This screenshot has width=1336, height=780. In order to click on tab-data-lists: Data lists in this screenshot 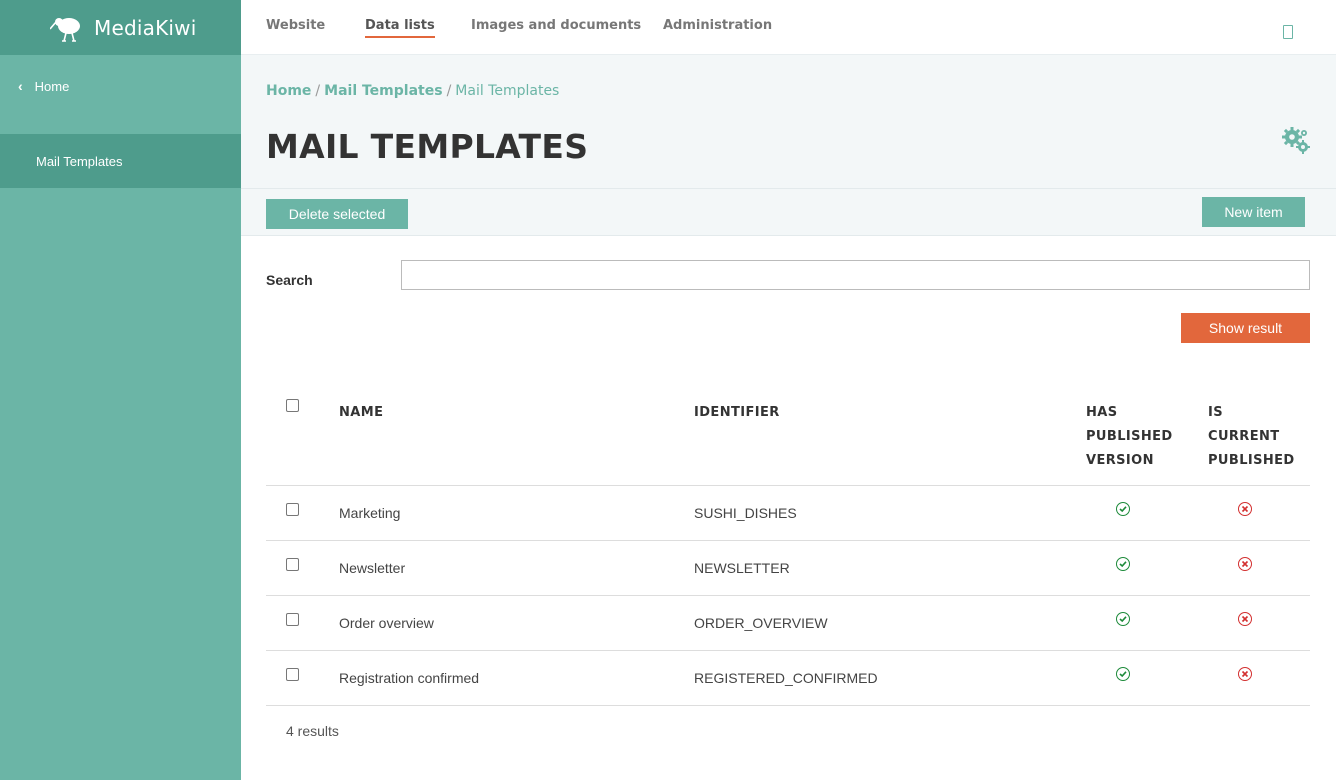, I will do `click(400, 28)`.